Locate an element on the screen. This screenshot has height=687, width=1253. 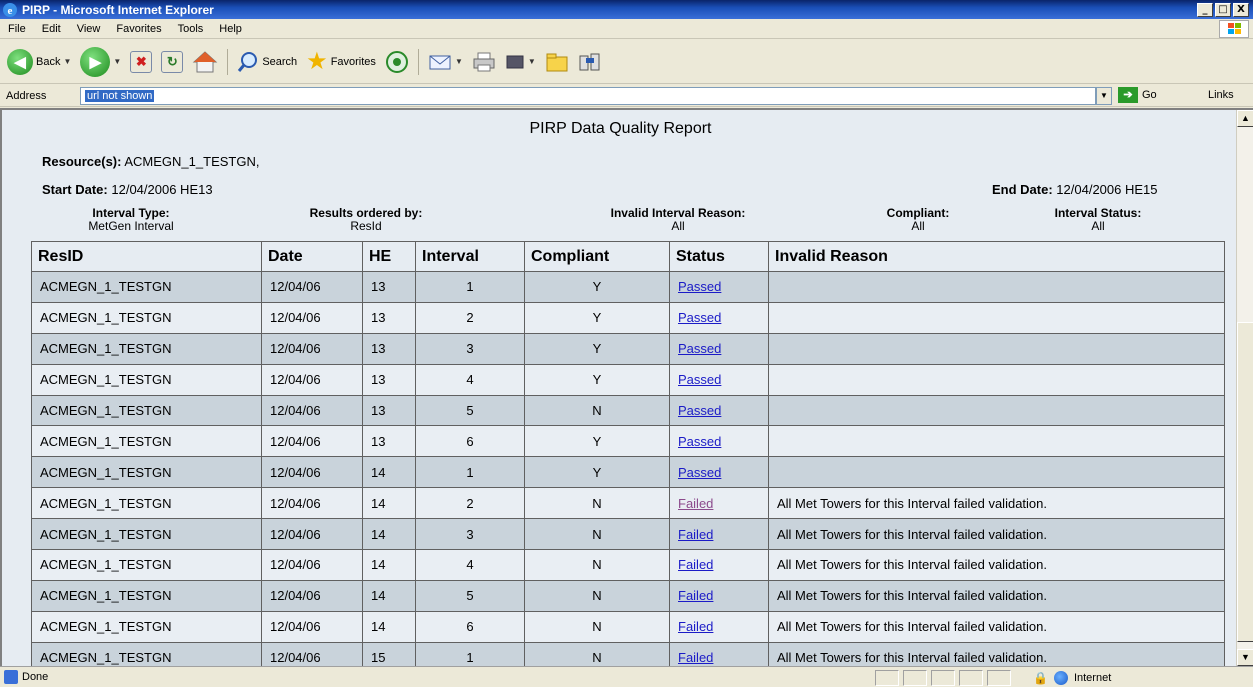
search-icon is located at coordinates (248, 61).